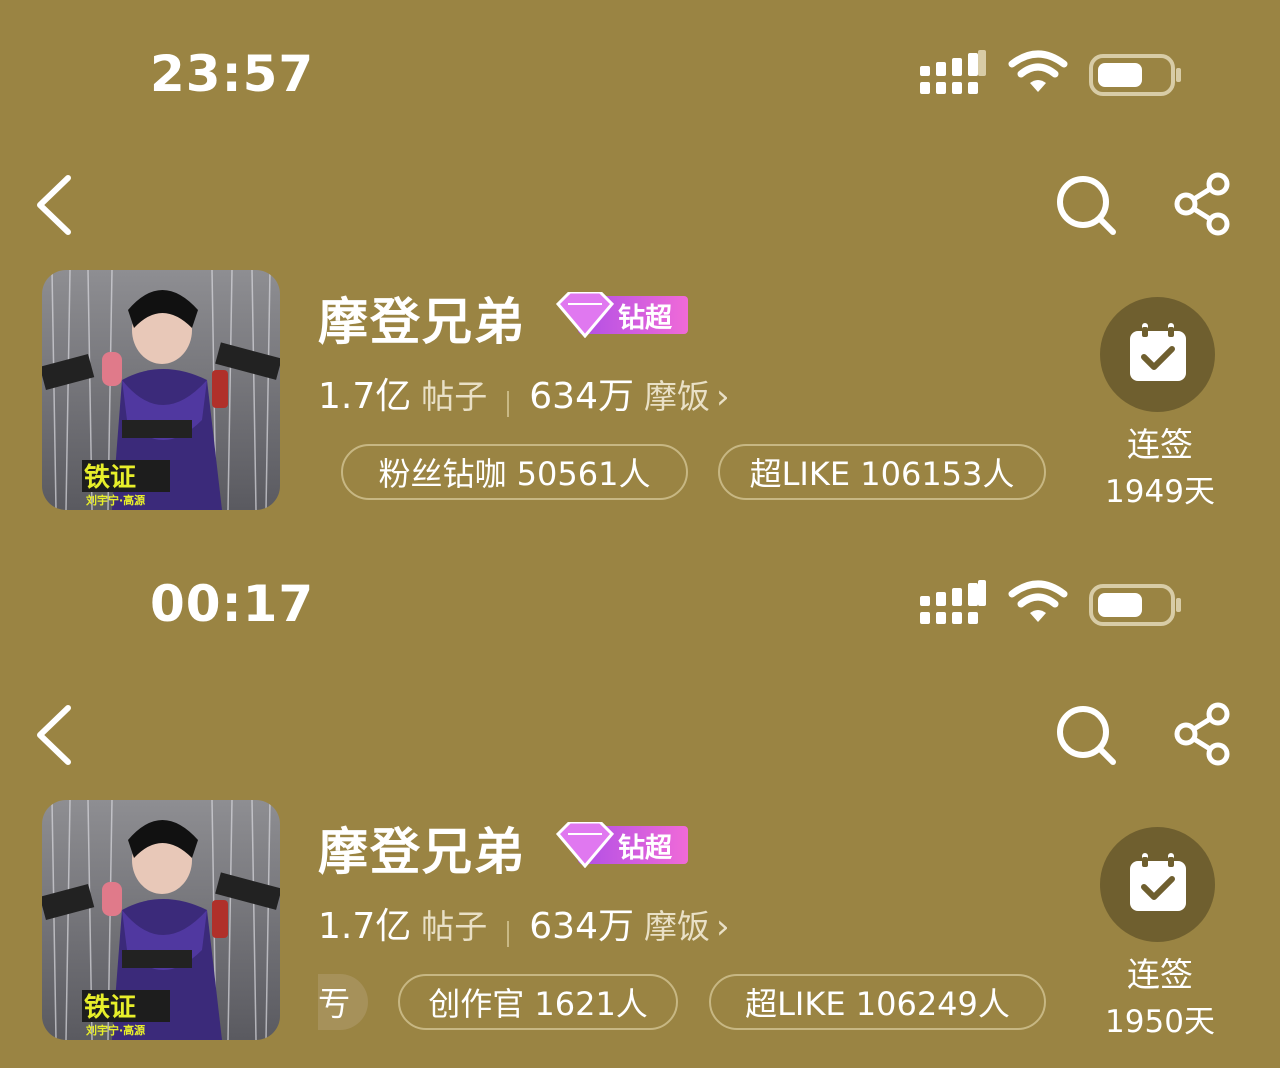 The width and height of the screenshot is (1280, 1068). What do you see at coordinates (877, 1002) in the screenshot?
I see `super-like-pill: 超LIKE 106249人` at bounding box center [877, 1002].